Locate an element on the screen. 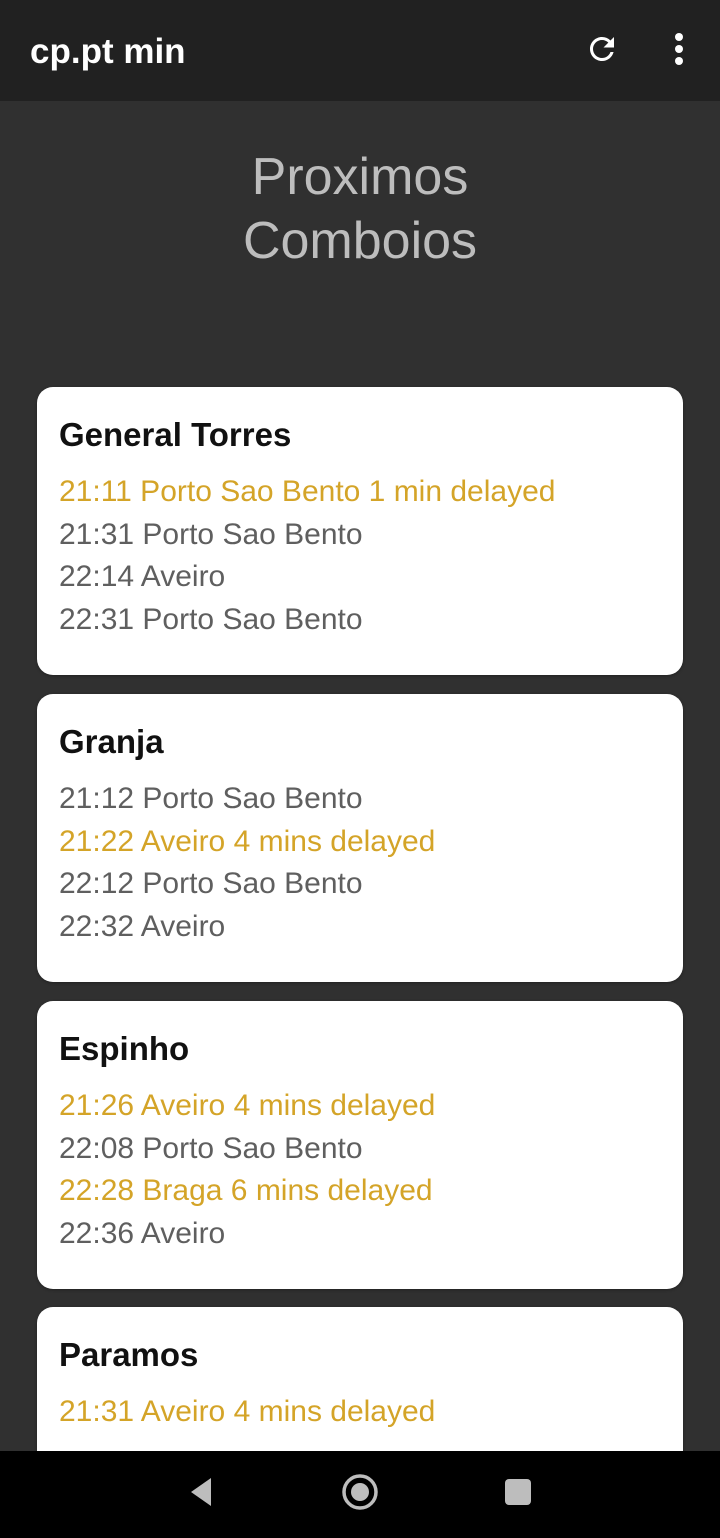  more-vert-icon is located at coordinates (679, 51).